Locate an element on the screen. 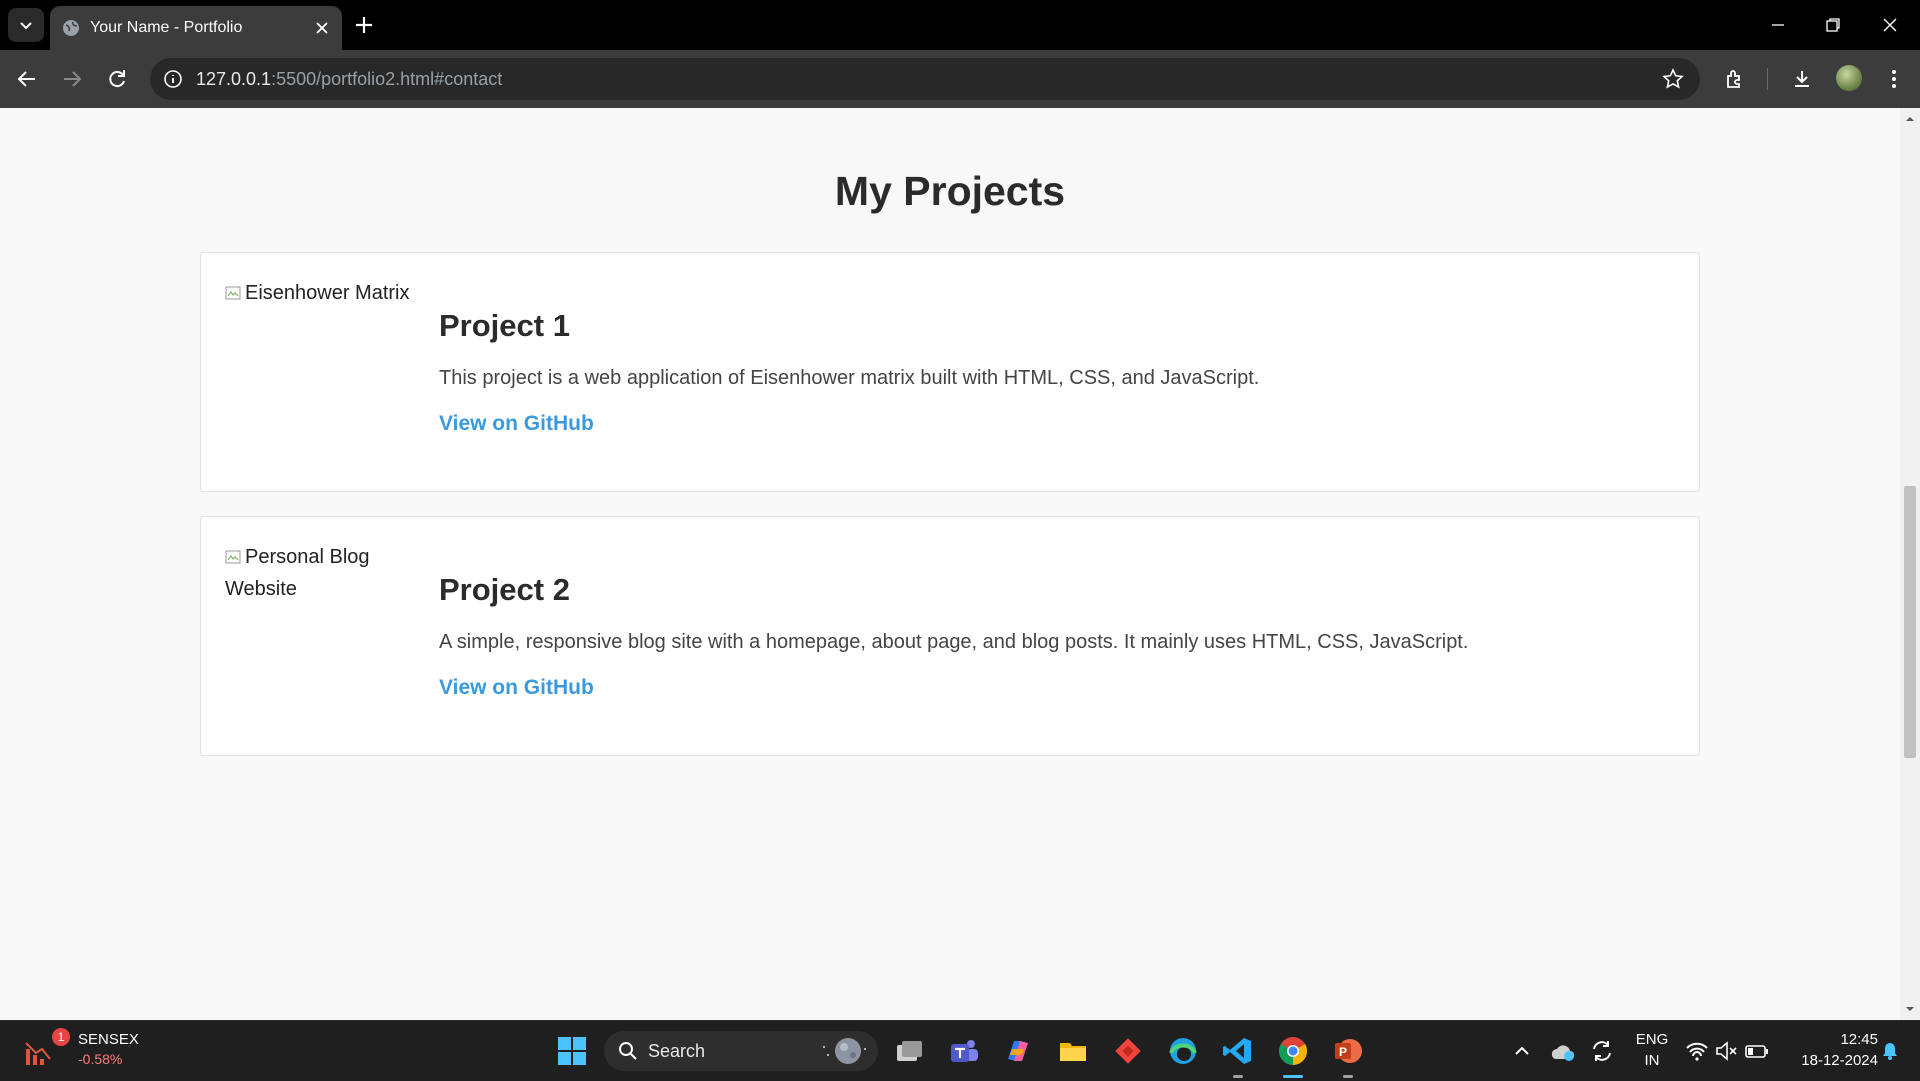  language-region: IN is located at coordinates (1652, 1060).